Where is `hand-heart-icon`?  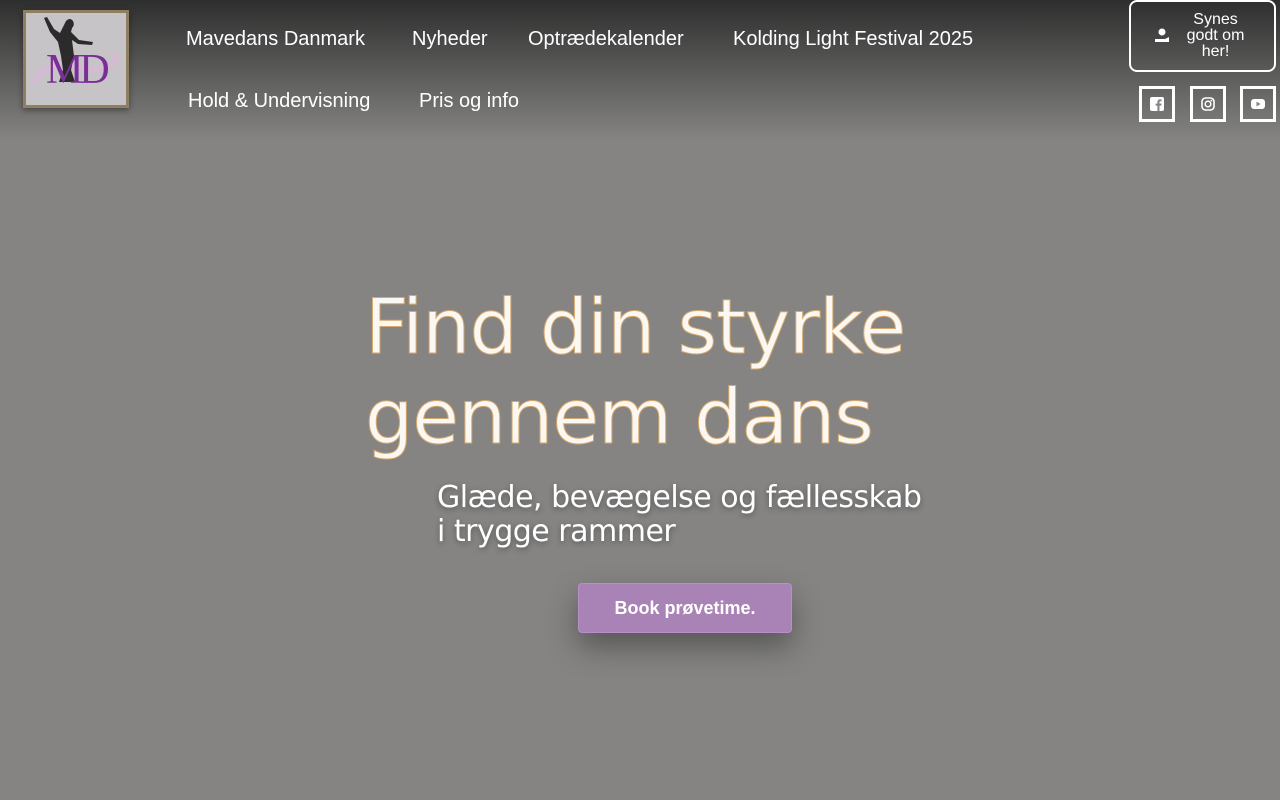
hand-heart-icon is located at coordinates (1161, 35).